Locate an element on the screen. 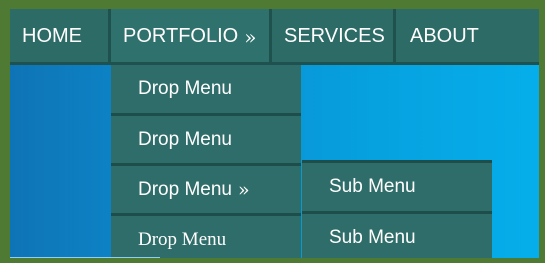 The image size is (545, 263). submenu: Sub Menu Sub Menu is located at coordinates (397, 209).